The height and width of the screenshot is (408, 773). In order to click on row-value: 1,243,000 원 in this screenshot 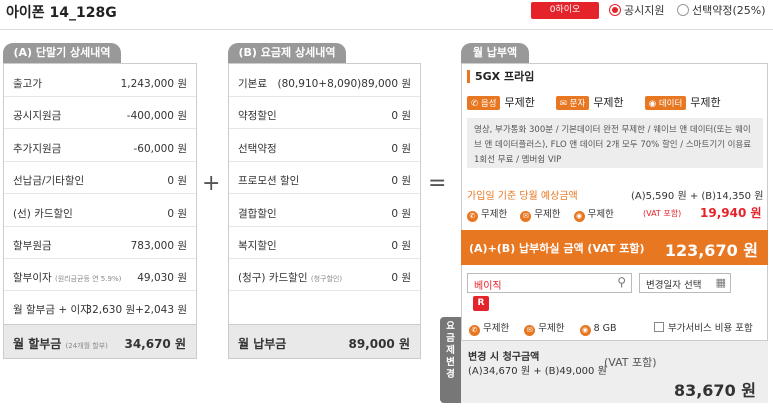, I will do `click(153, 84)`.